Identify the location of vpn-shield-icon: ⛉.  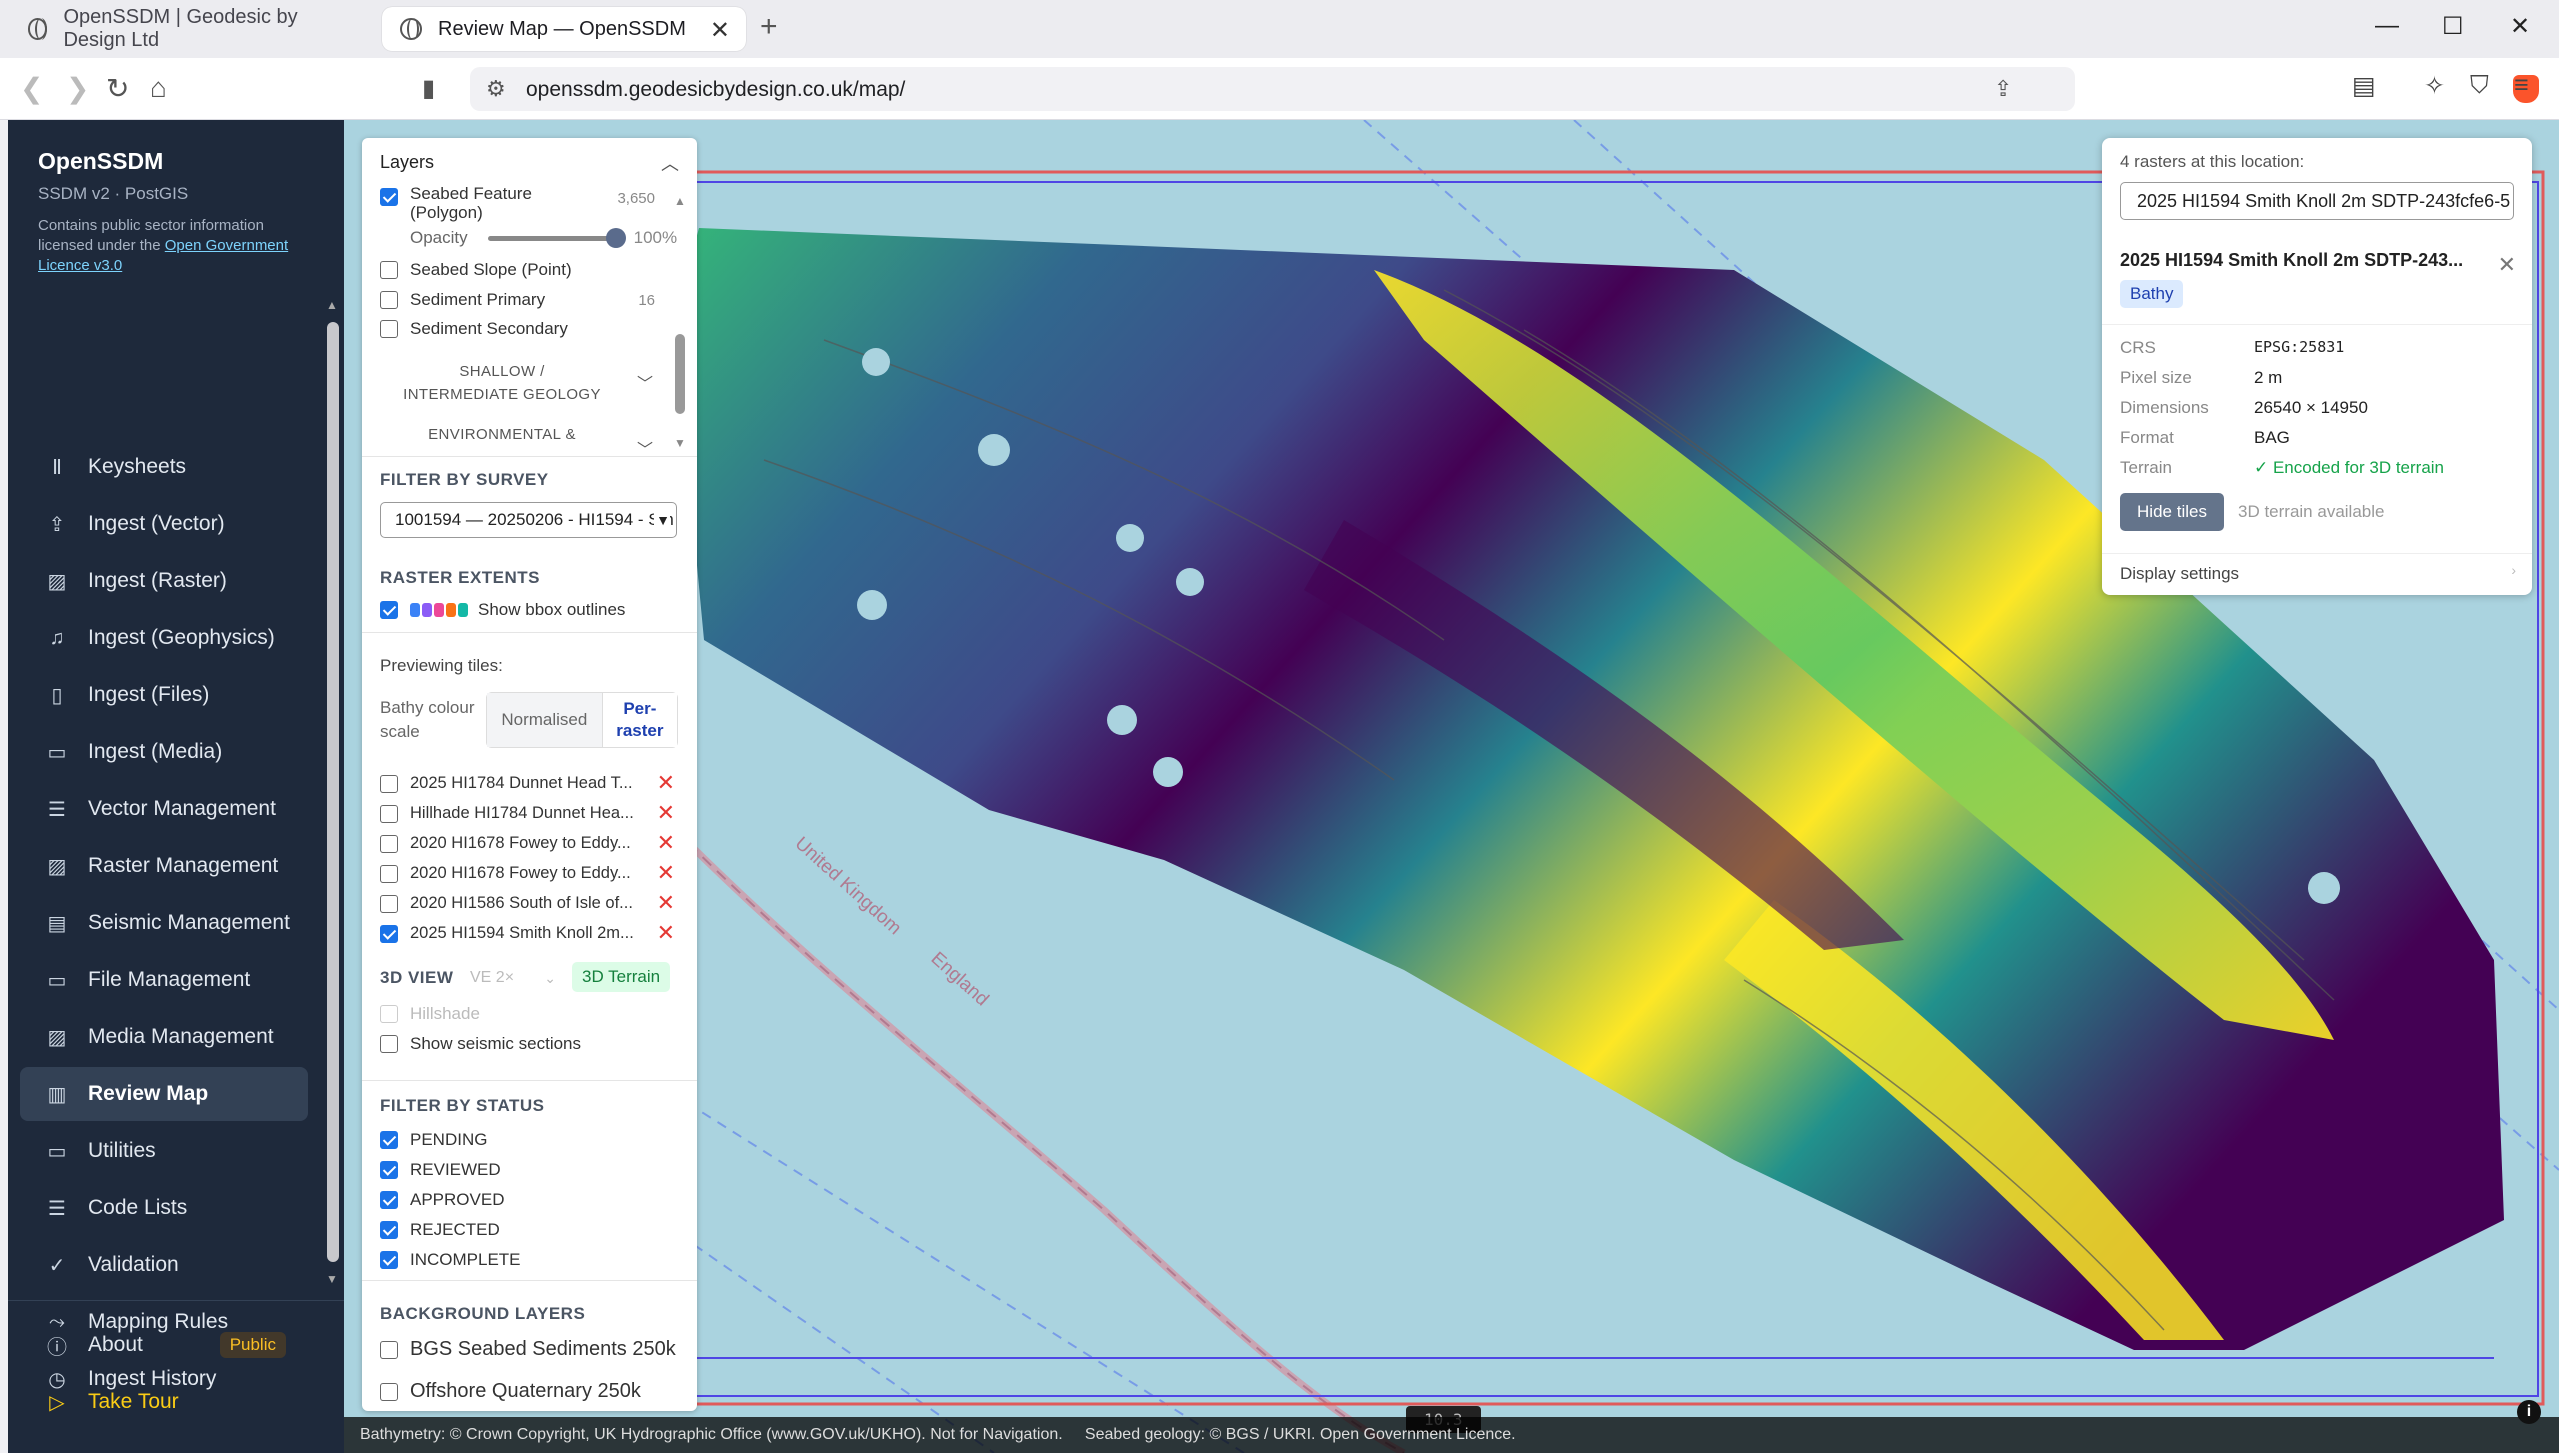
(2479, 85).